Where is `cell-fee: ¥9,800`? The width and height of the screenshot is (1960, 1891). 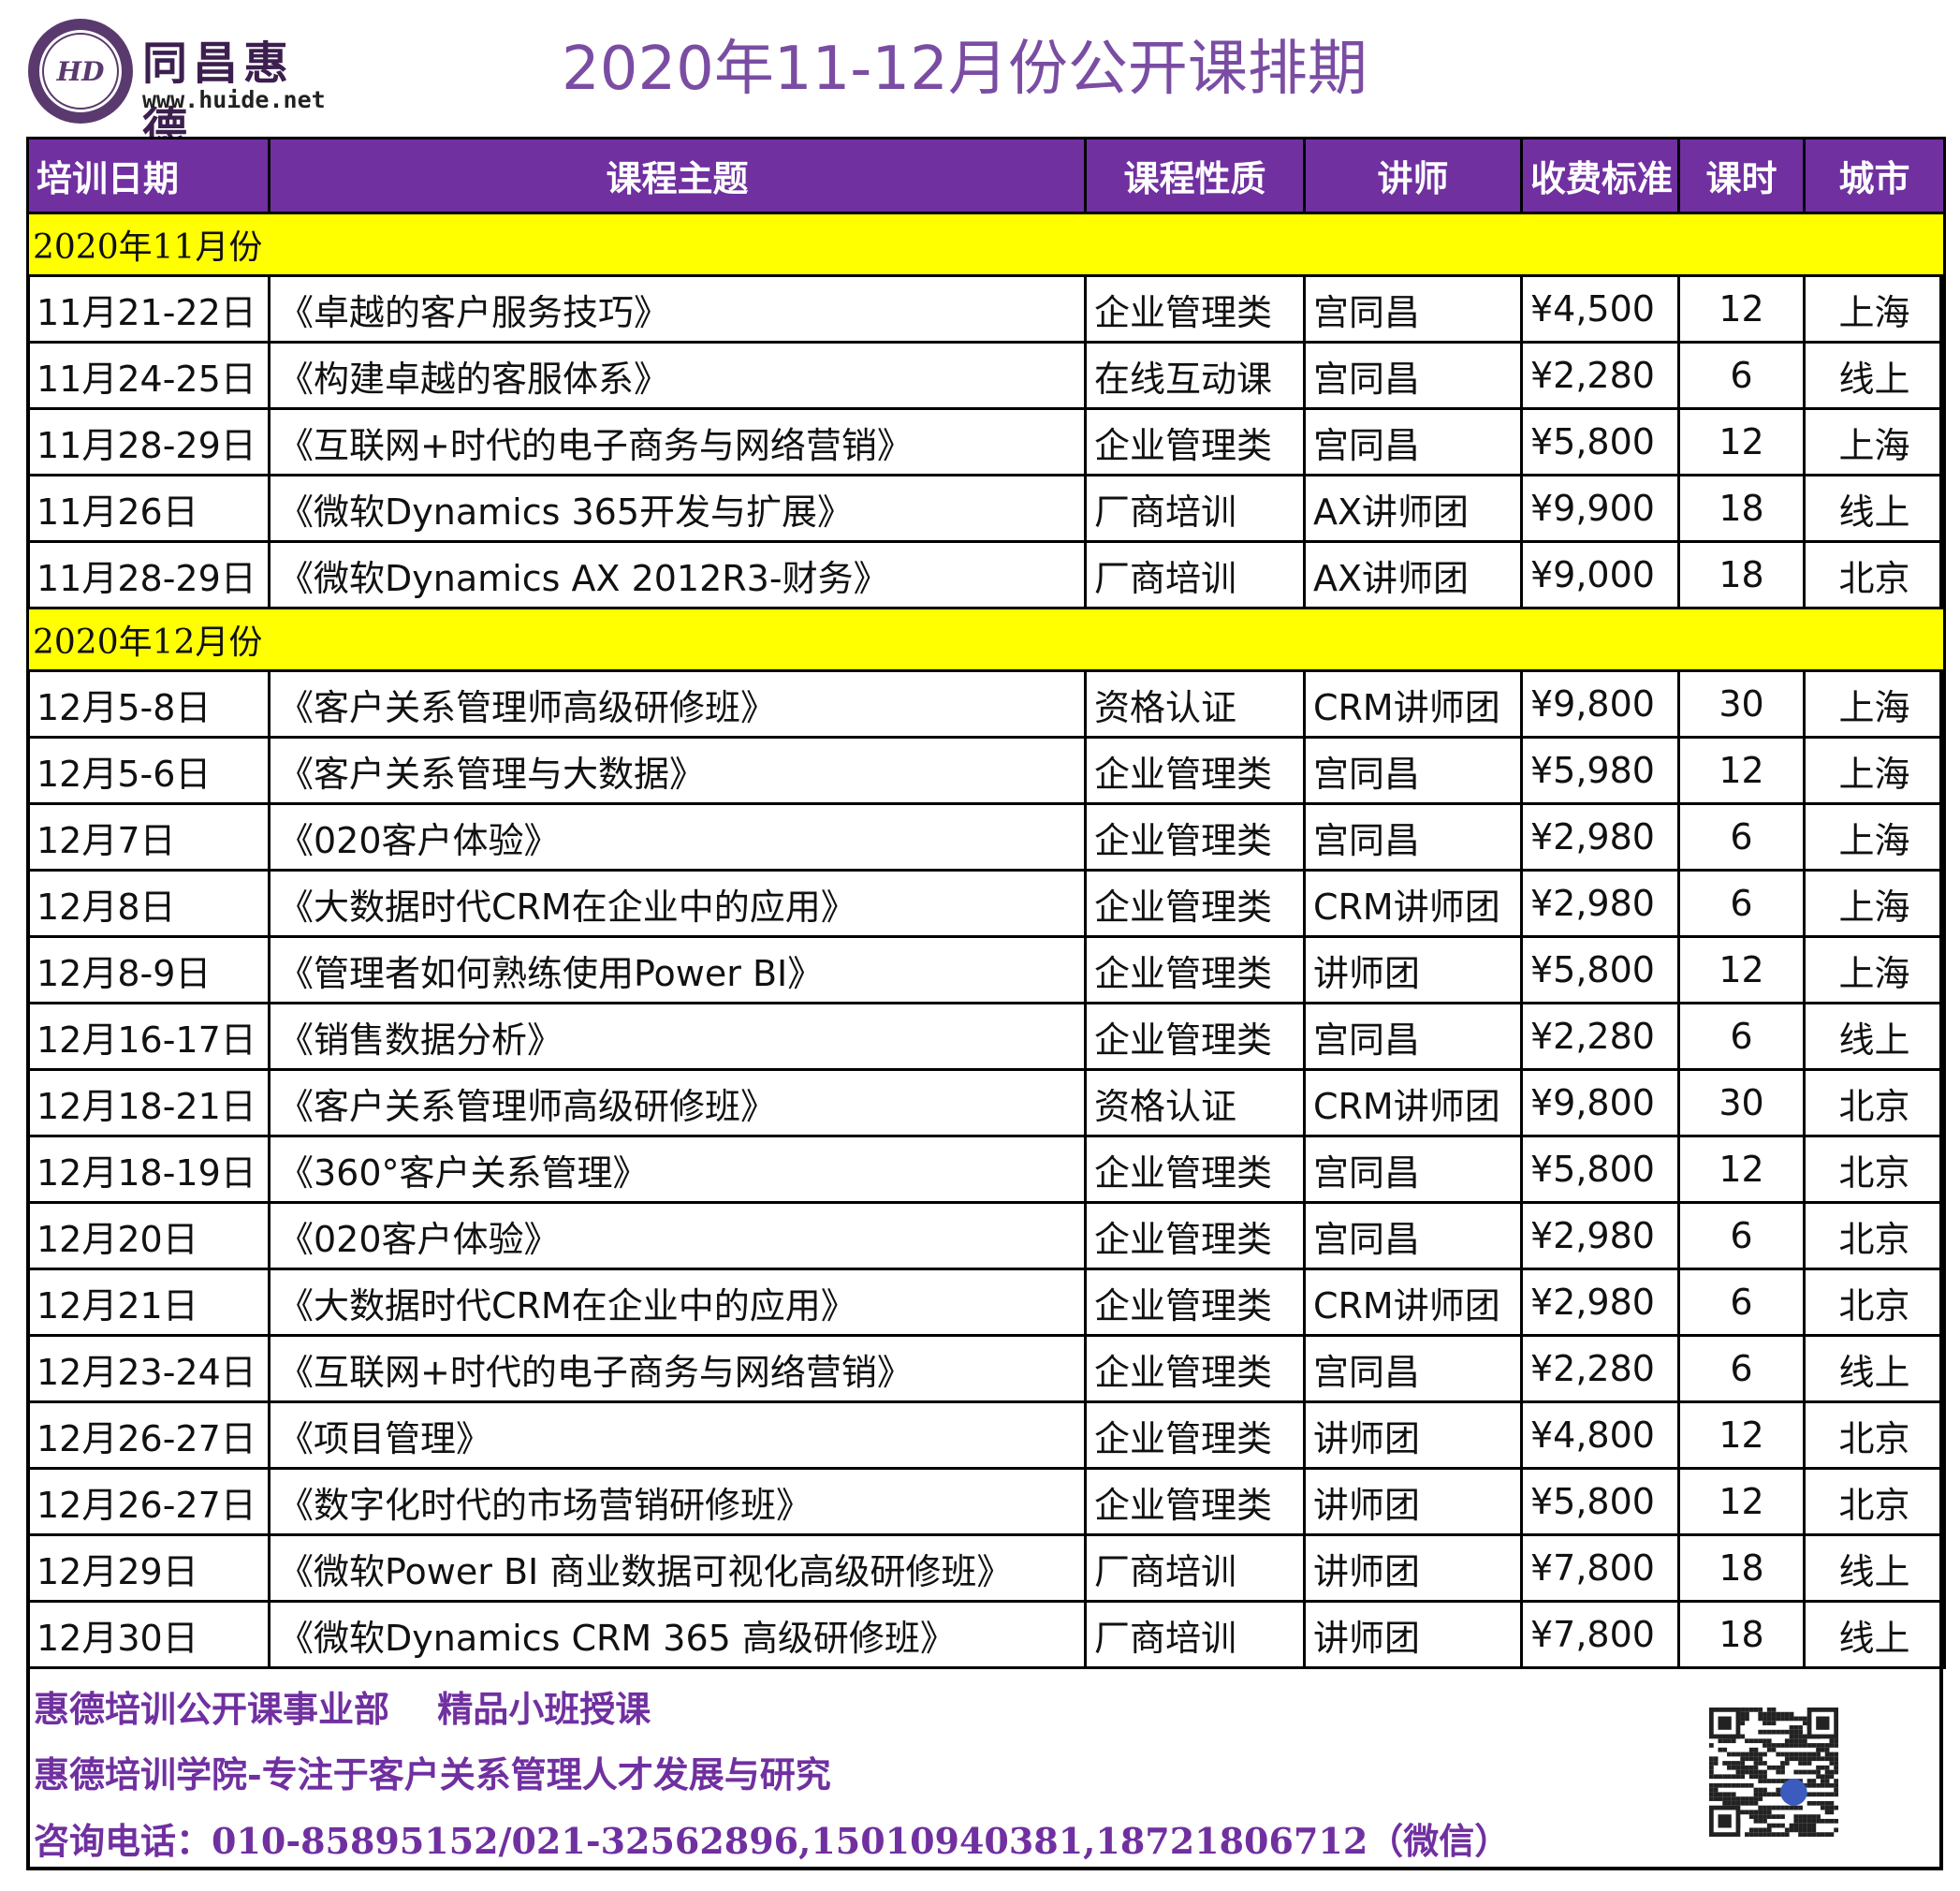 cell-fee: ¥9,800 is located at coordinates (1600, 1102).